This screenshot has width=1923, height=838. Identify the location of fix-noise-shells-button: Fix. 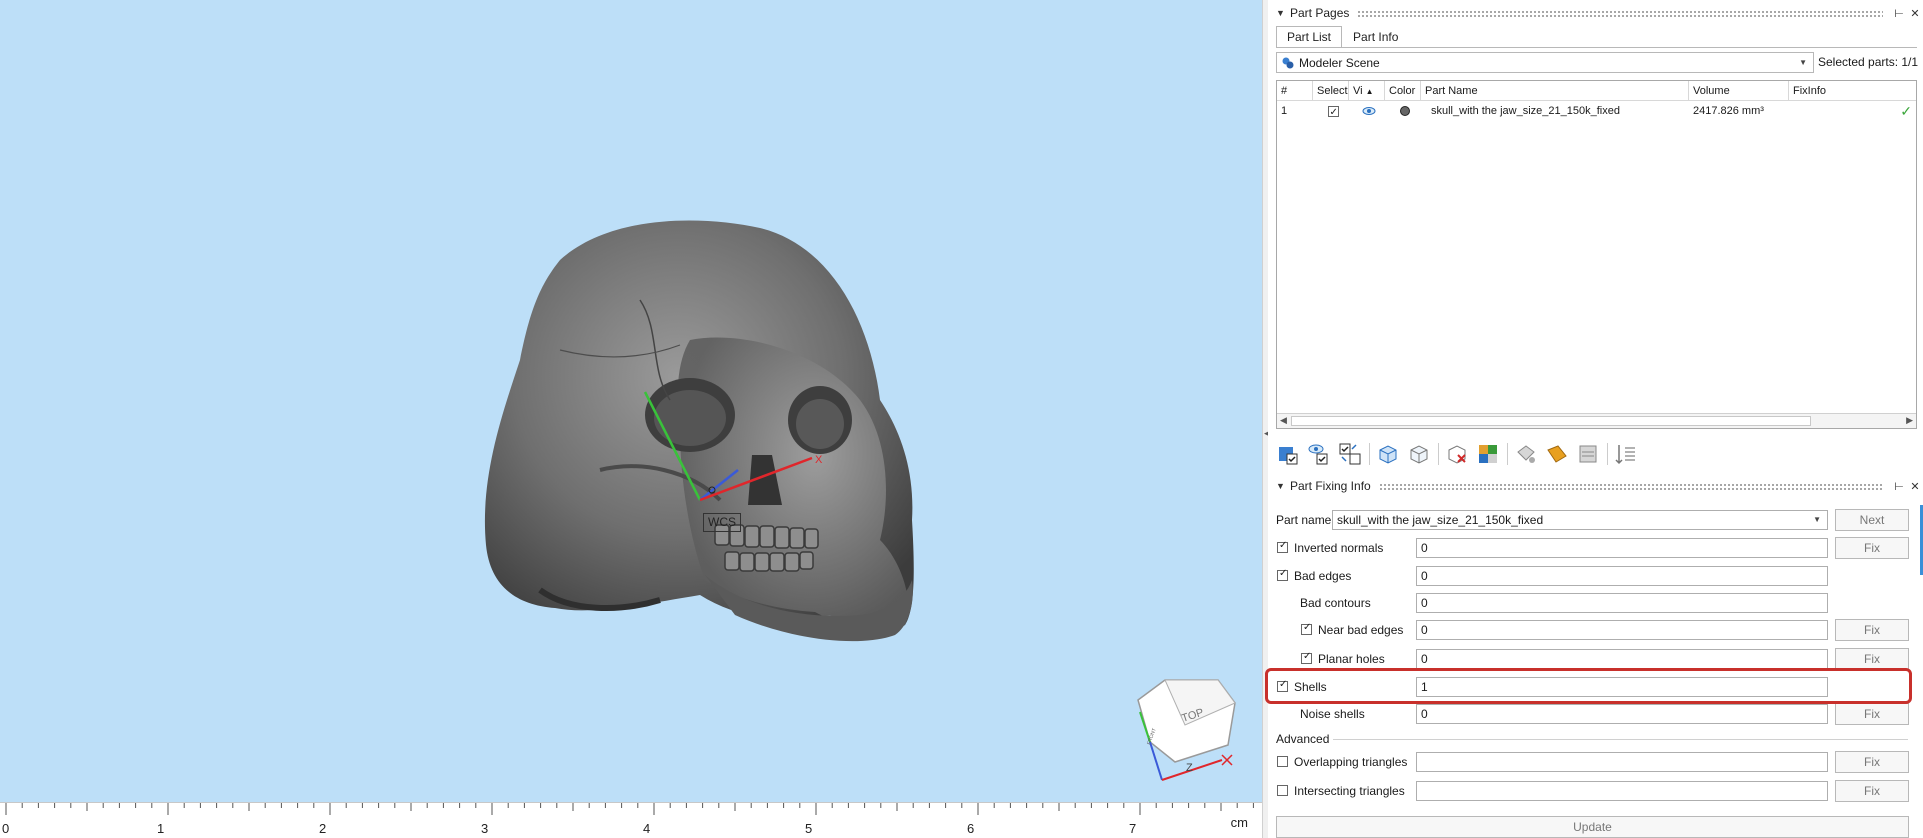
(1872, 714).